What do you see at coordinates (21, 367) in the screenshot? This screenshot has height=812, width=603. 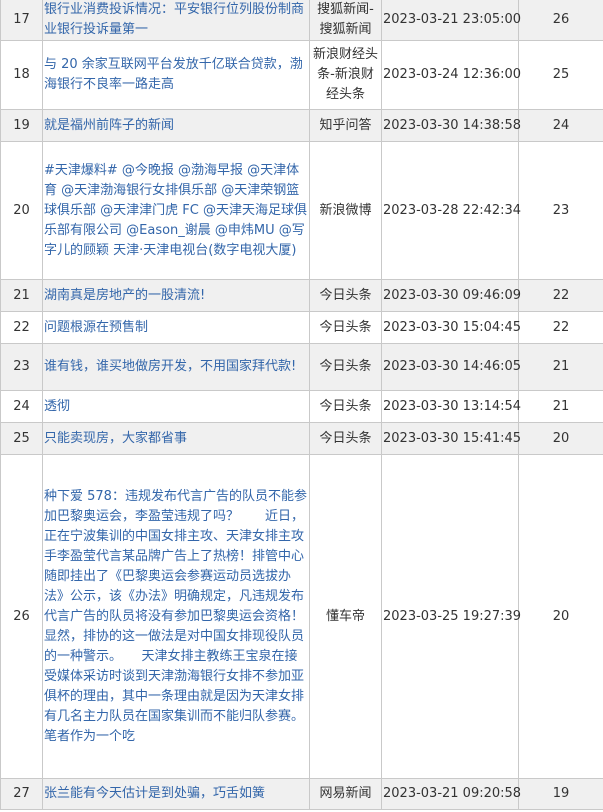 I see `row-index: 23` at bounding box center [21, 367].